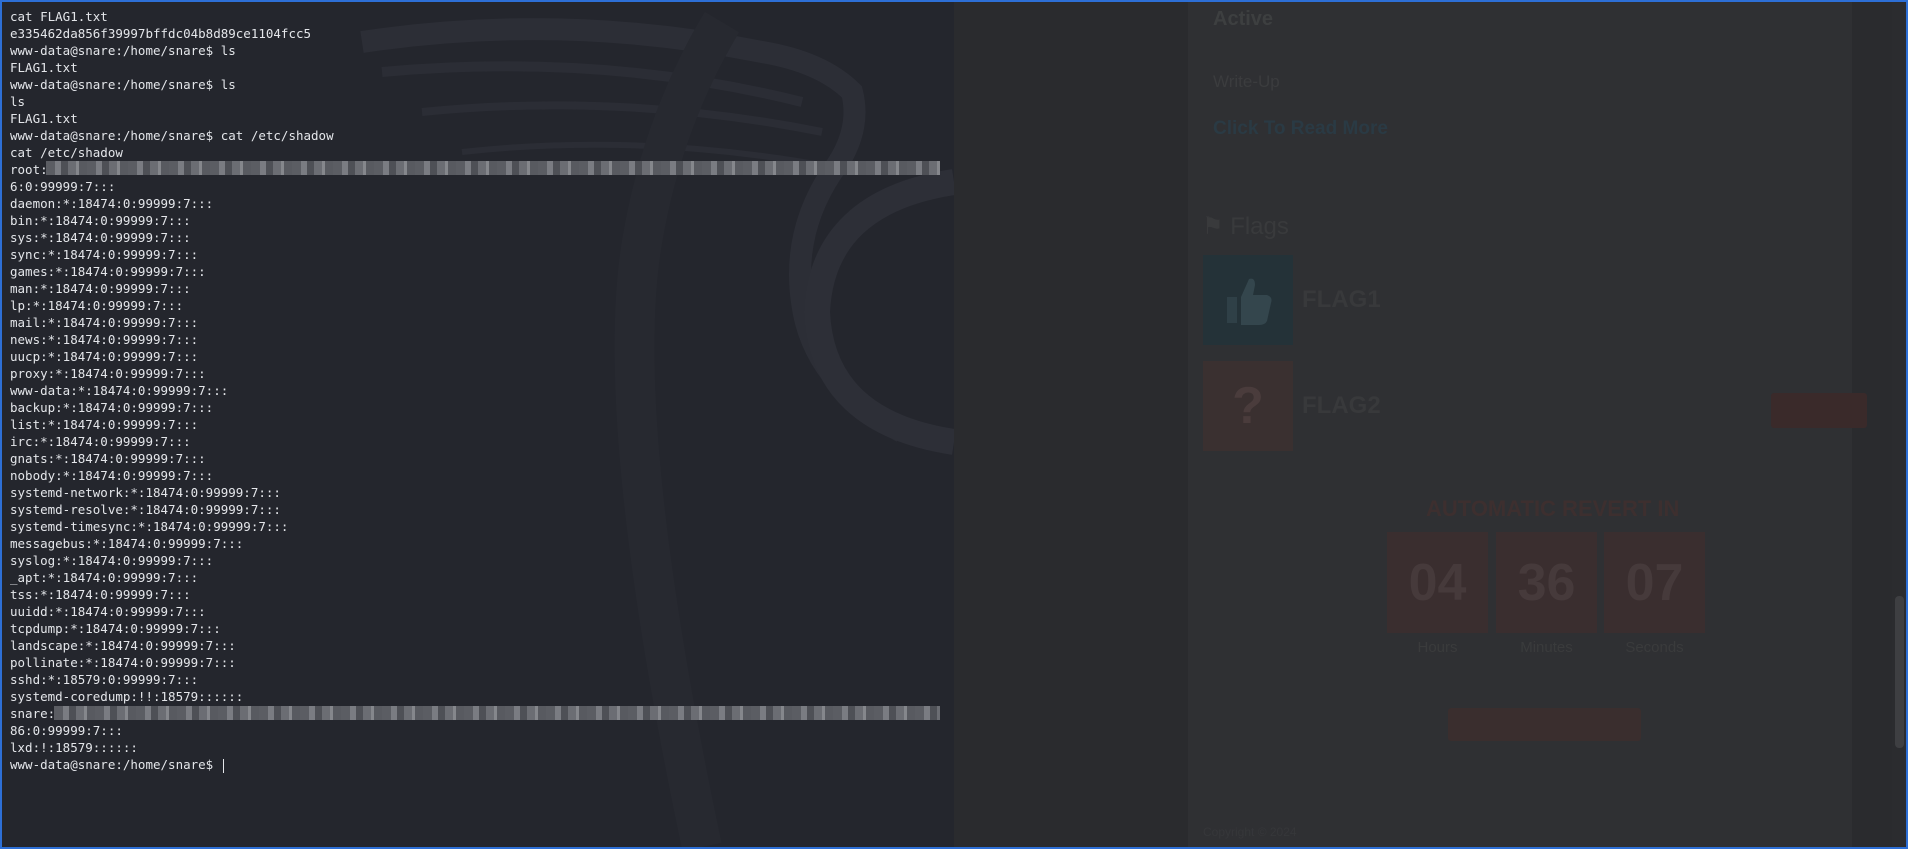  I want to click on terminal-line: systemd-timesync:*:18474:0:99999:7:::, so click(149, 526).